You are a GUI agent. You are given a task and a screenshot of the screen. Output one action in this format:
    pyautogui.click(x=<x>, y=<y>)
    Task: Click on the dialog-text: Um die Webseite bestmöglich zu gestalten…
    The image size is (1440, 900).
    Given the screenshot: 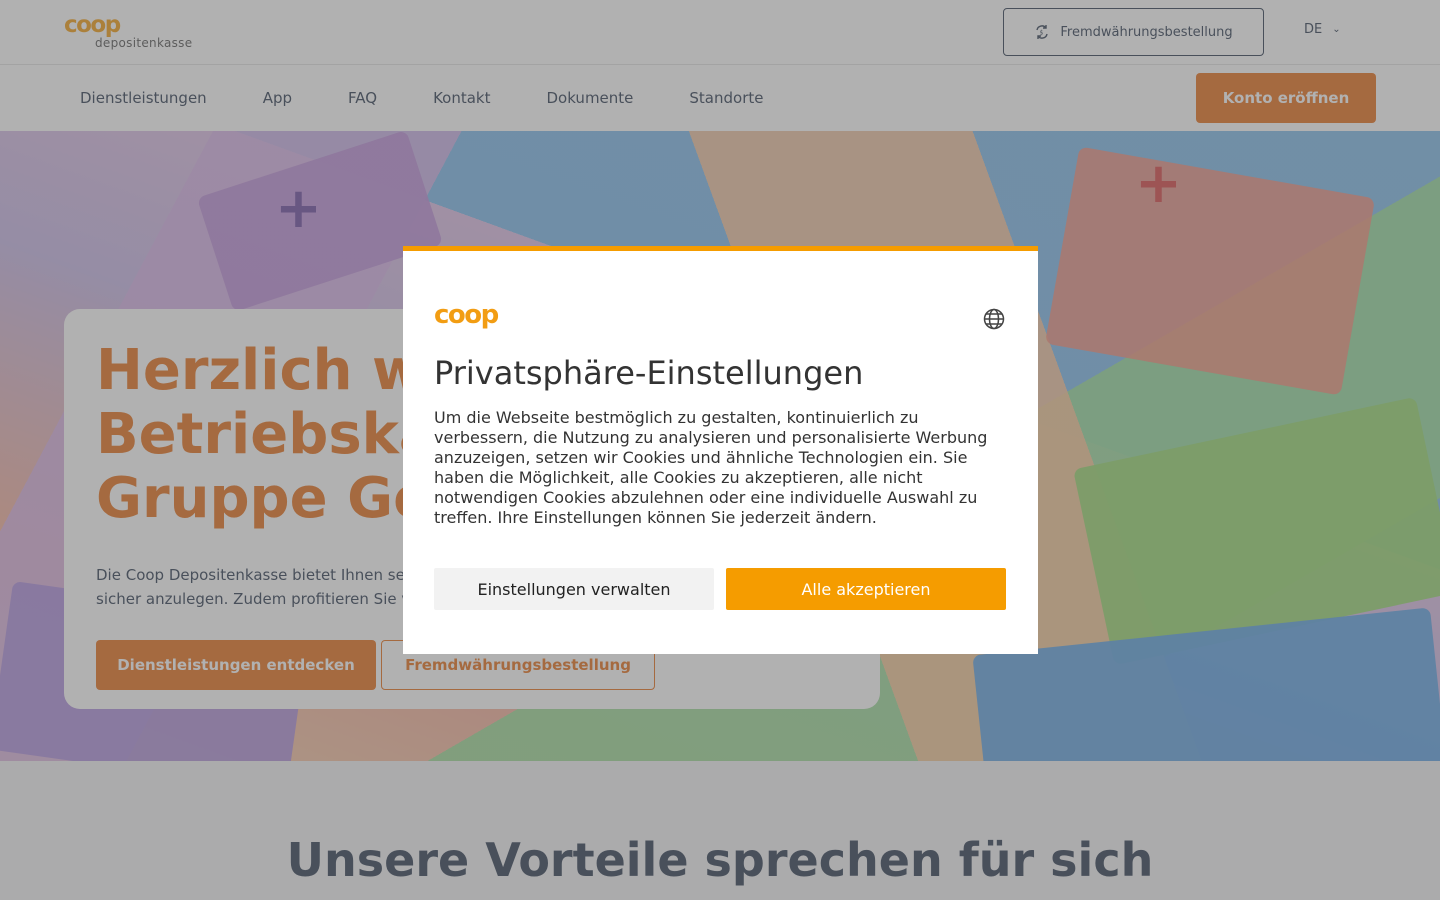 What is the action you would take?
    pyautogui.click(x=711, y=467)
    